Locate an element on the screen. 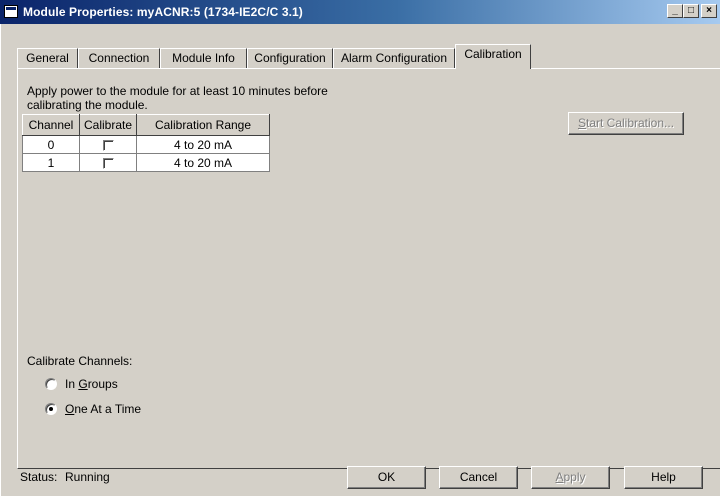 The height and width of the screenshot is (496, 720). calibrate-channels-label: Calibrate Channels: is located at coordinates (80, 361).